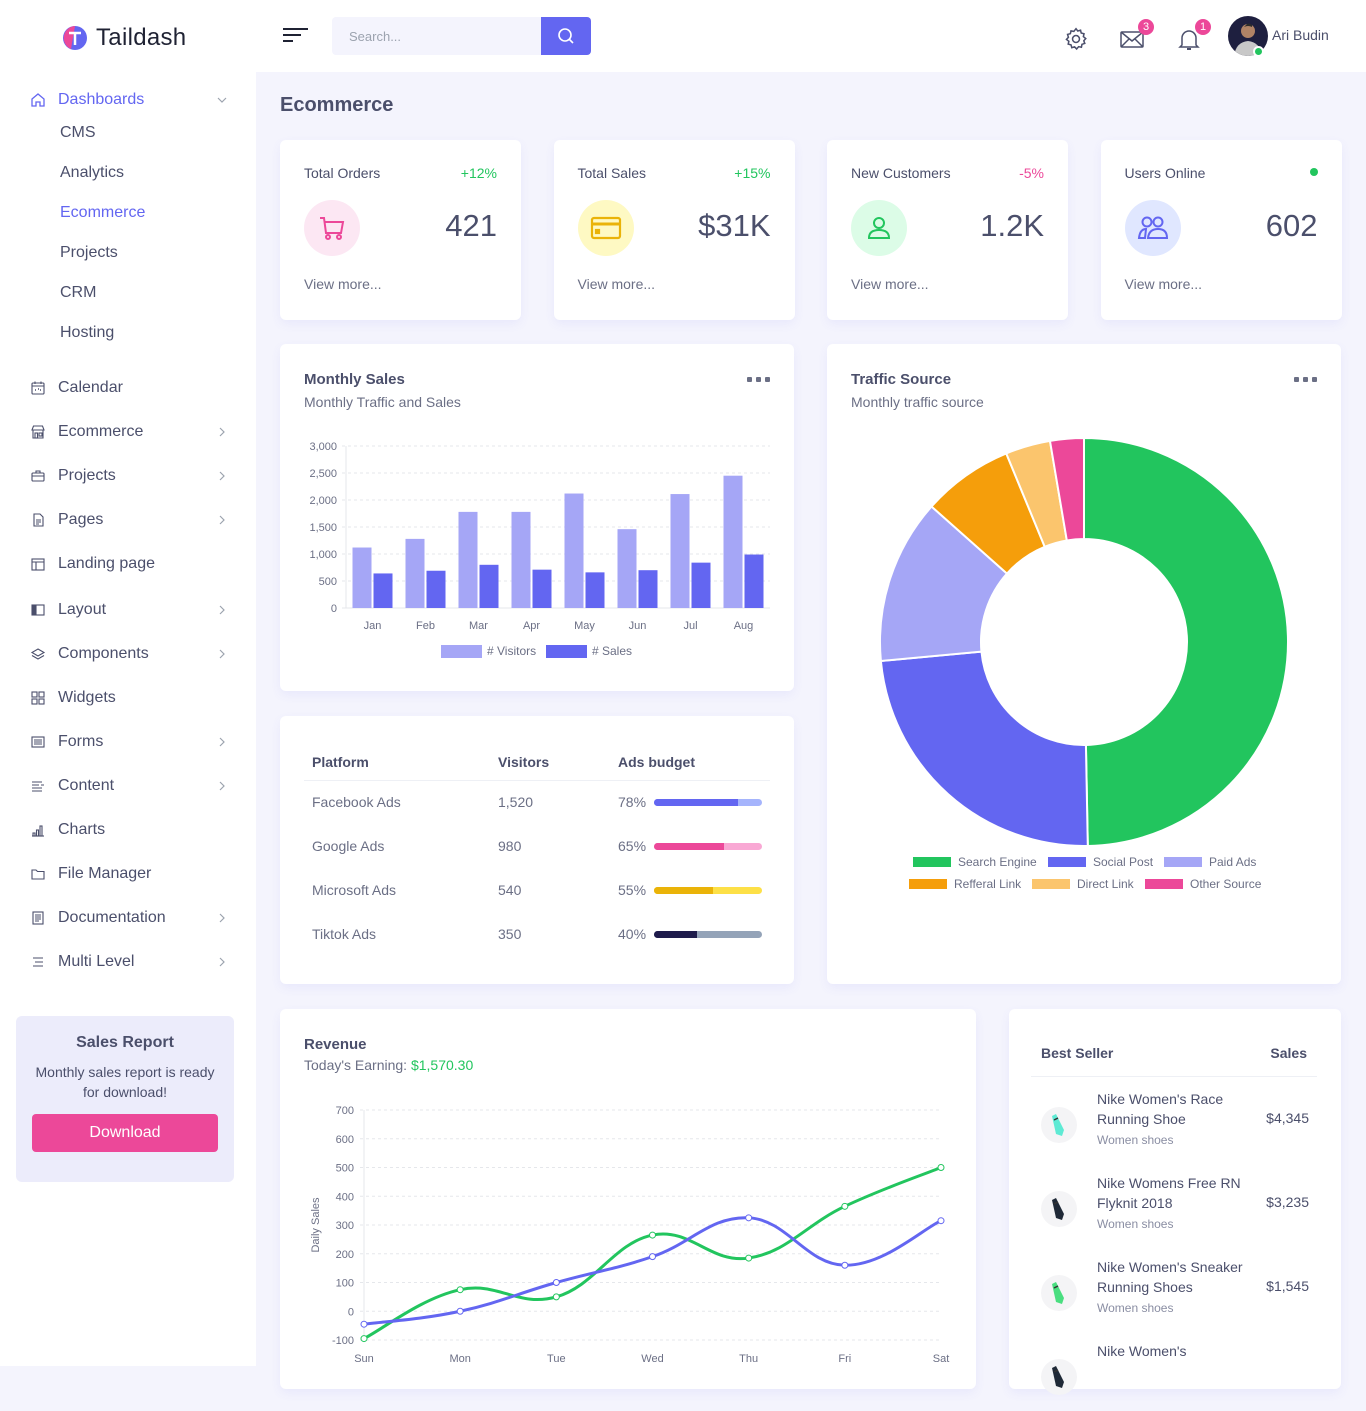  What do you see at coordinates (222, 962) in the screenshot?
I see `chevron-right-icon` at bounding box center [222, 962].